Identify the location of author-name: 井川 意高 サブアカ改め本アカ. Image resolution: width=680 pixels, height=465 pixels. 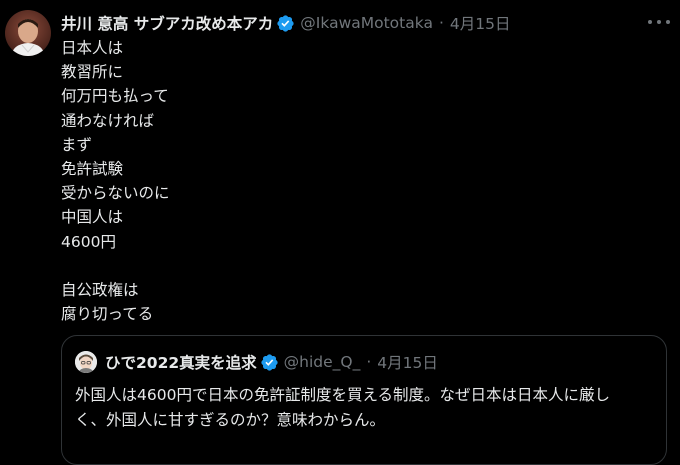
(167, 23).